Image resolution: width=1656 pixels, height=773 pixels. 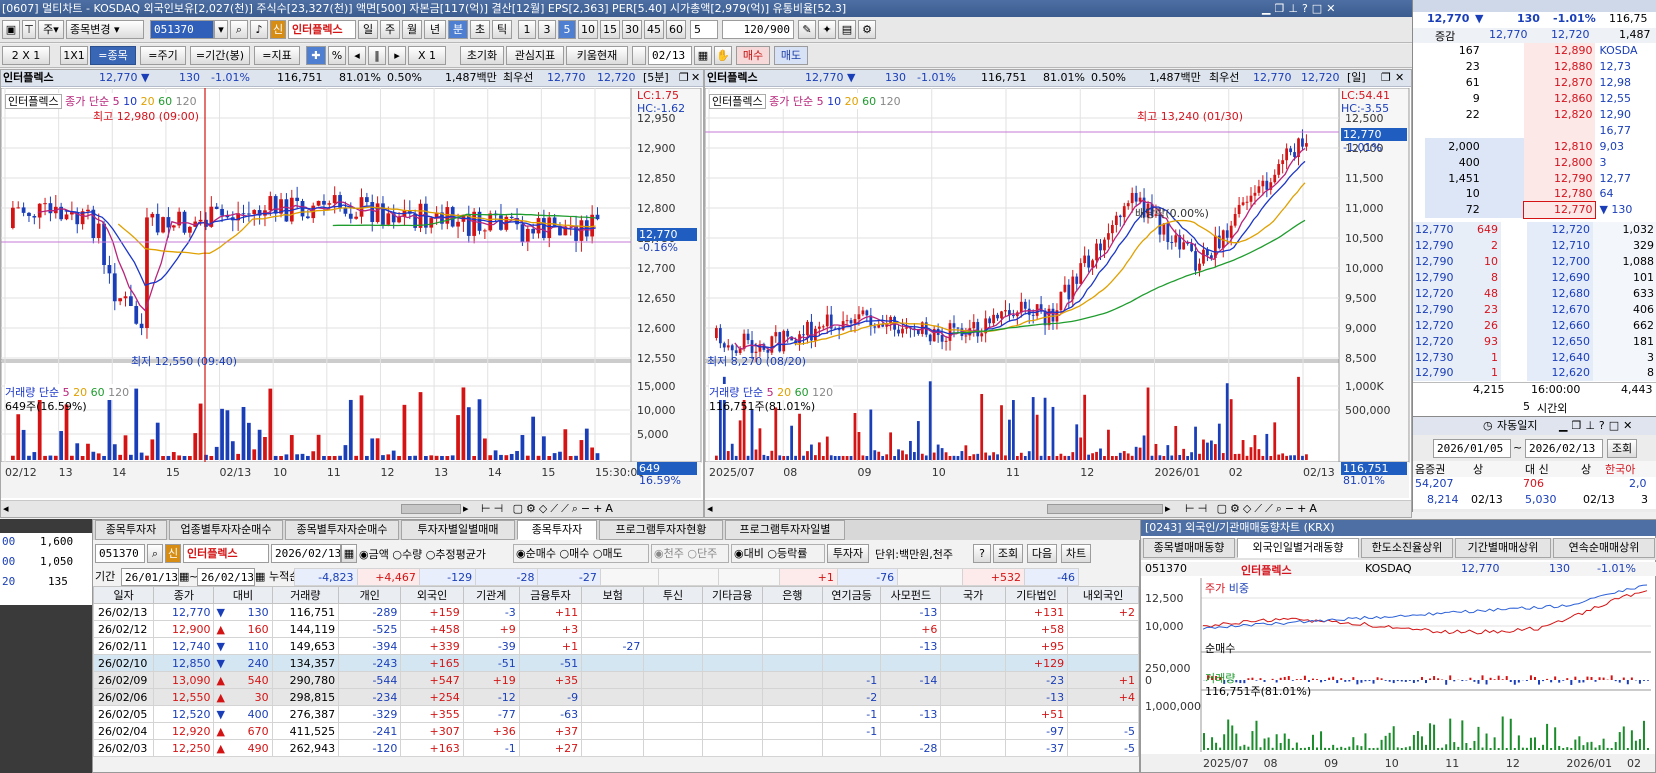 I want to click on fp-tab-stock-trend: 종목별매매동향, so click(x=1189, y=548).